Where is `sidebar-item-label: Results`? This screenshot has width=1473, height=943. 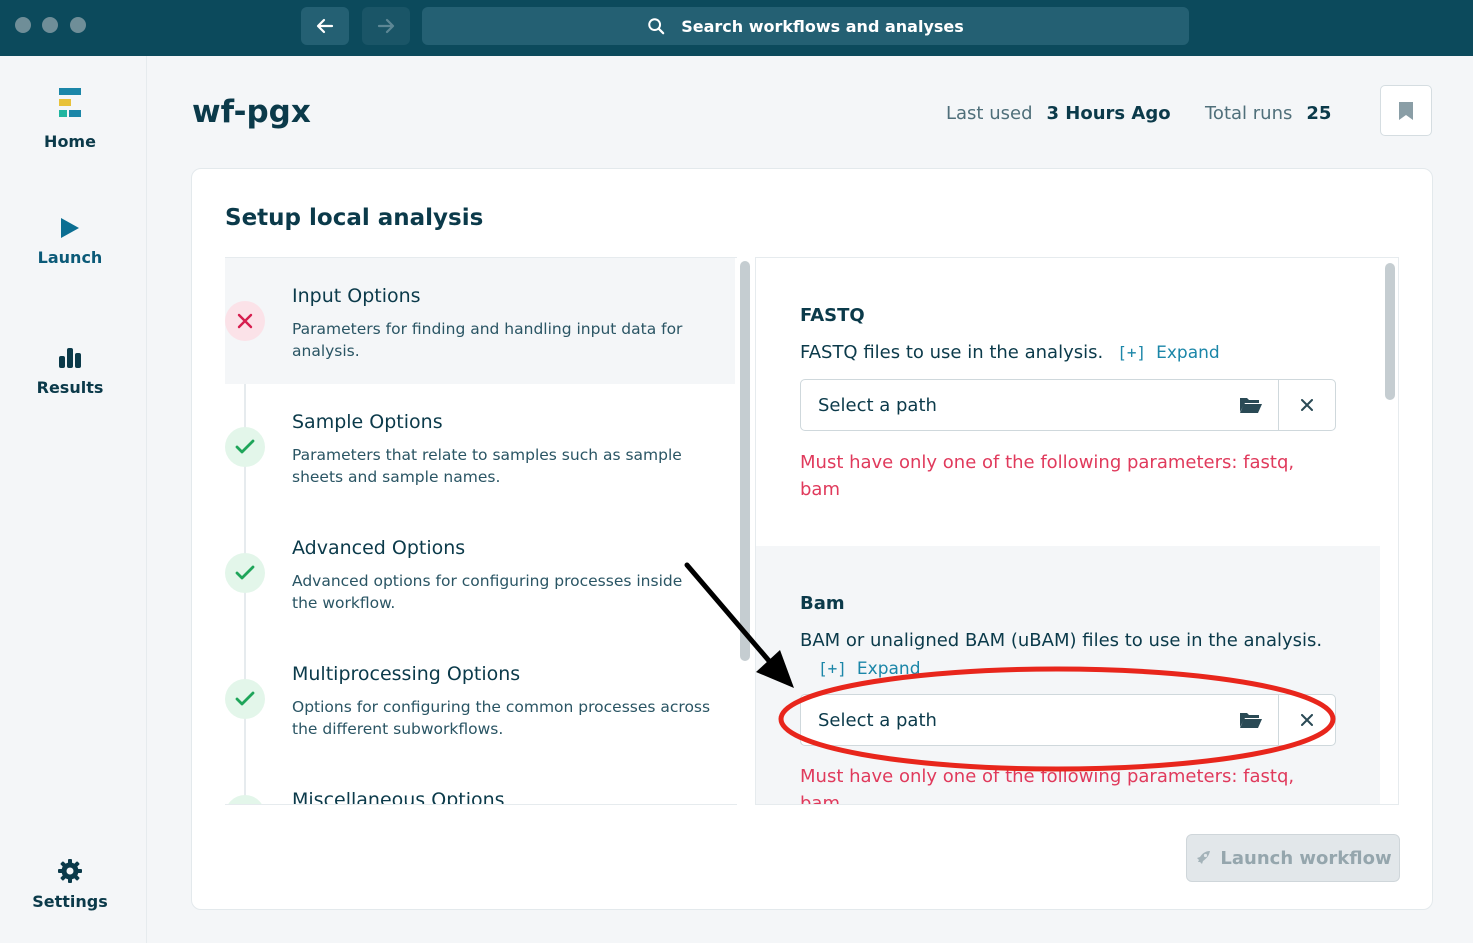 sidebar-item-label: Results is located at coordinates (70, 387).